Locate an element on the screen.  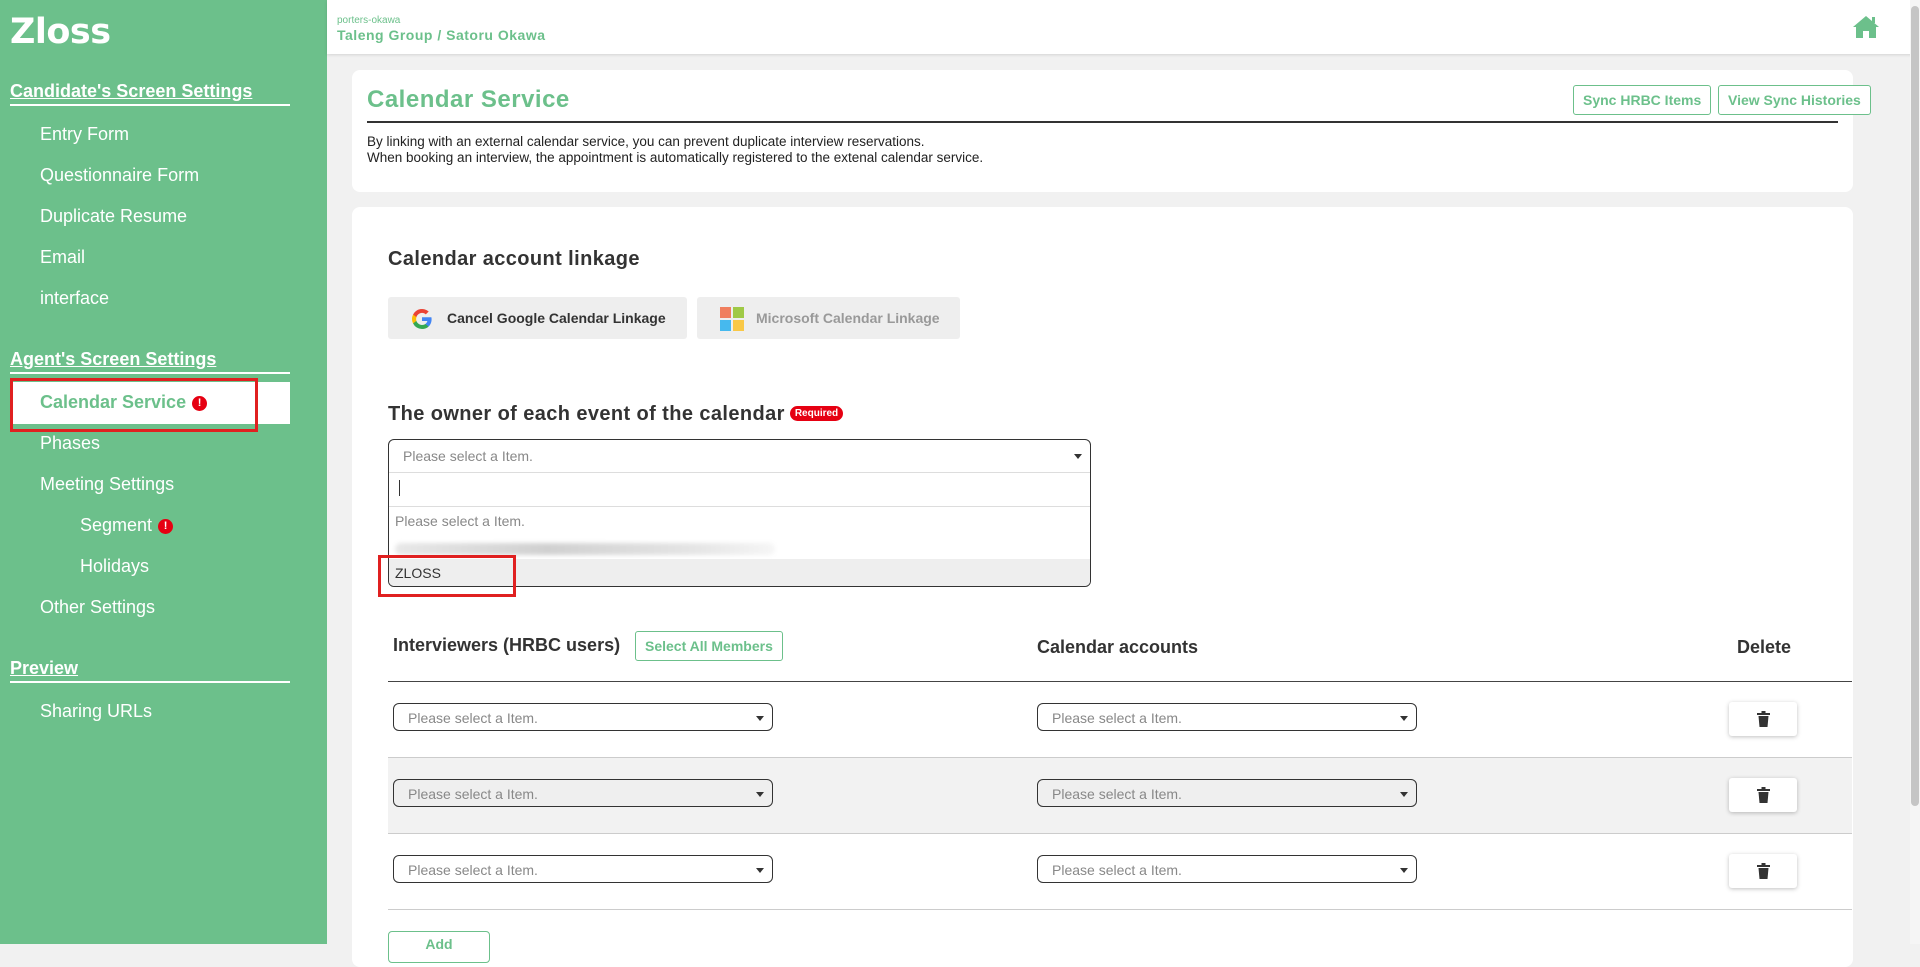
linkage-title: Calendar account linkage is located at coordinates (514, 259).